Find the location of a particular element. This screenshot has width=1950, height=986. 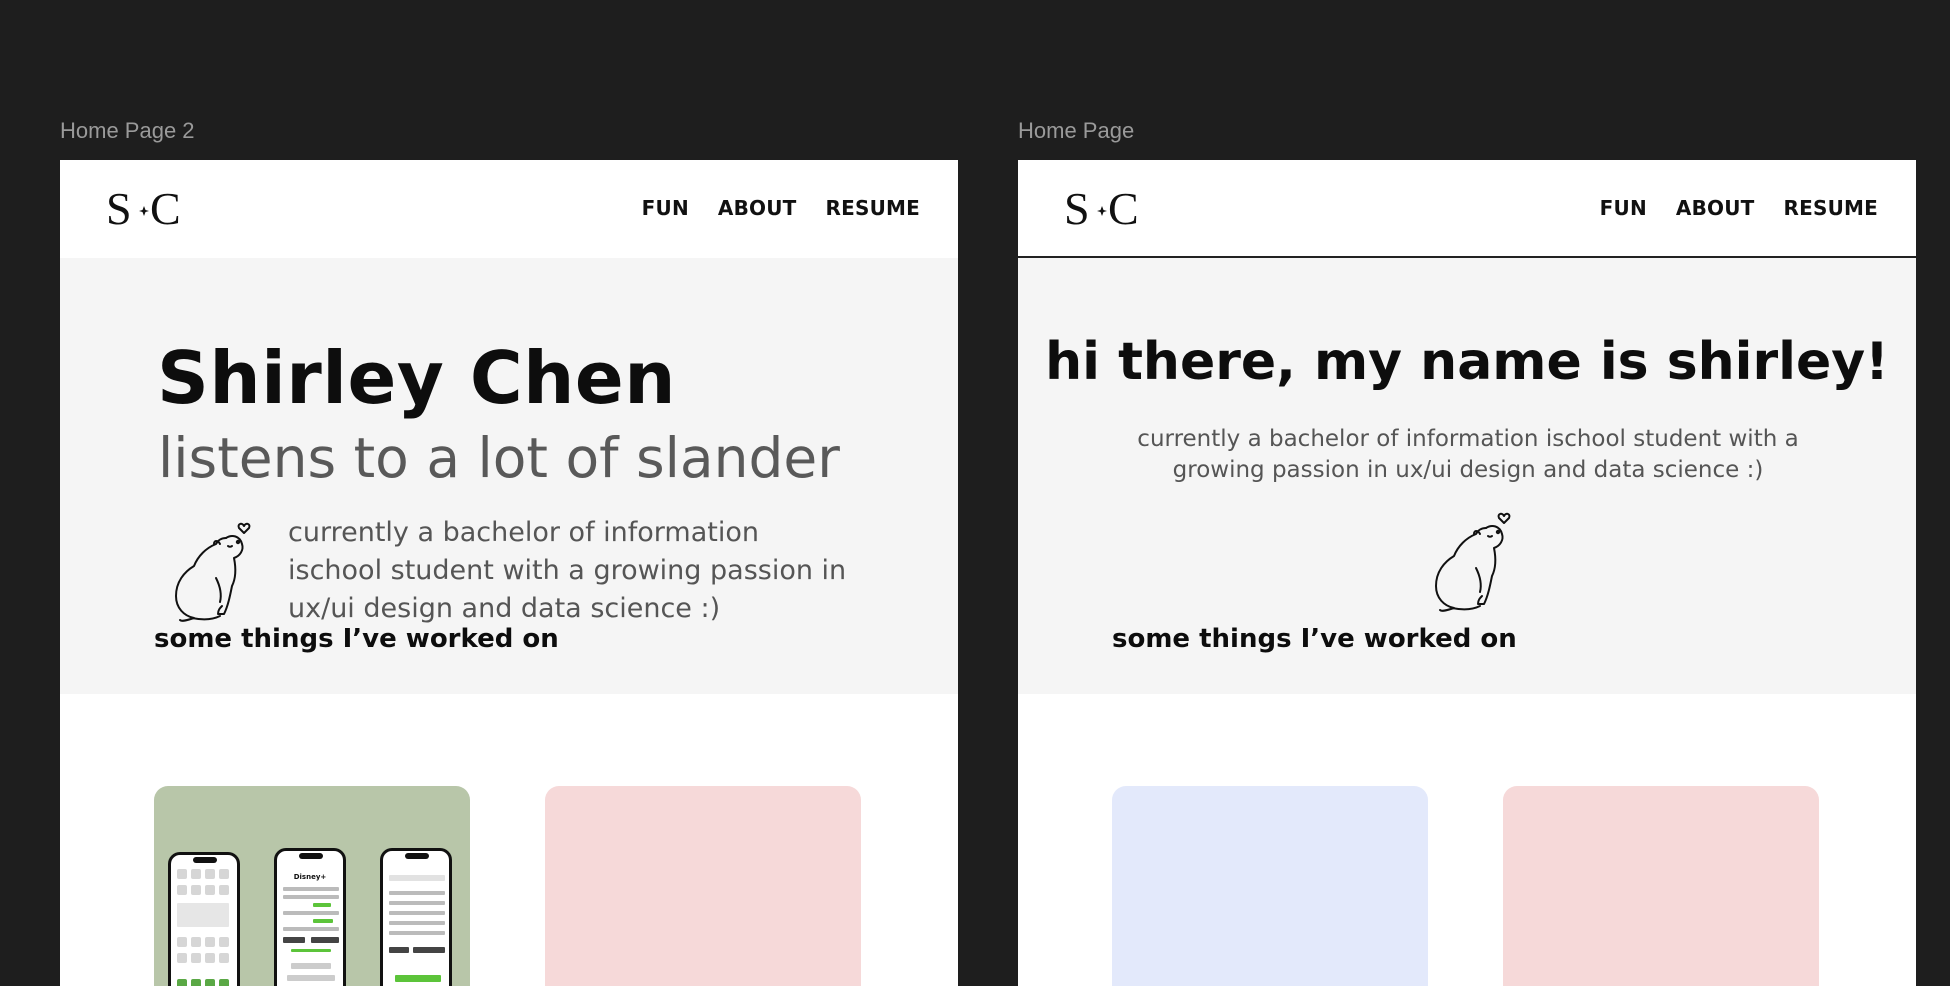

project-card: Disney+ is located at coordinates (312, 886).